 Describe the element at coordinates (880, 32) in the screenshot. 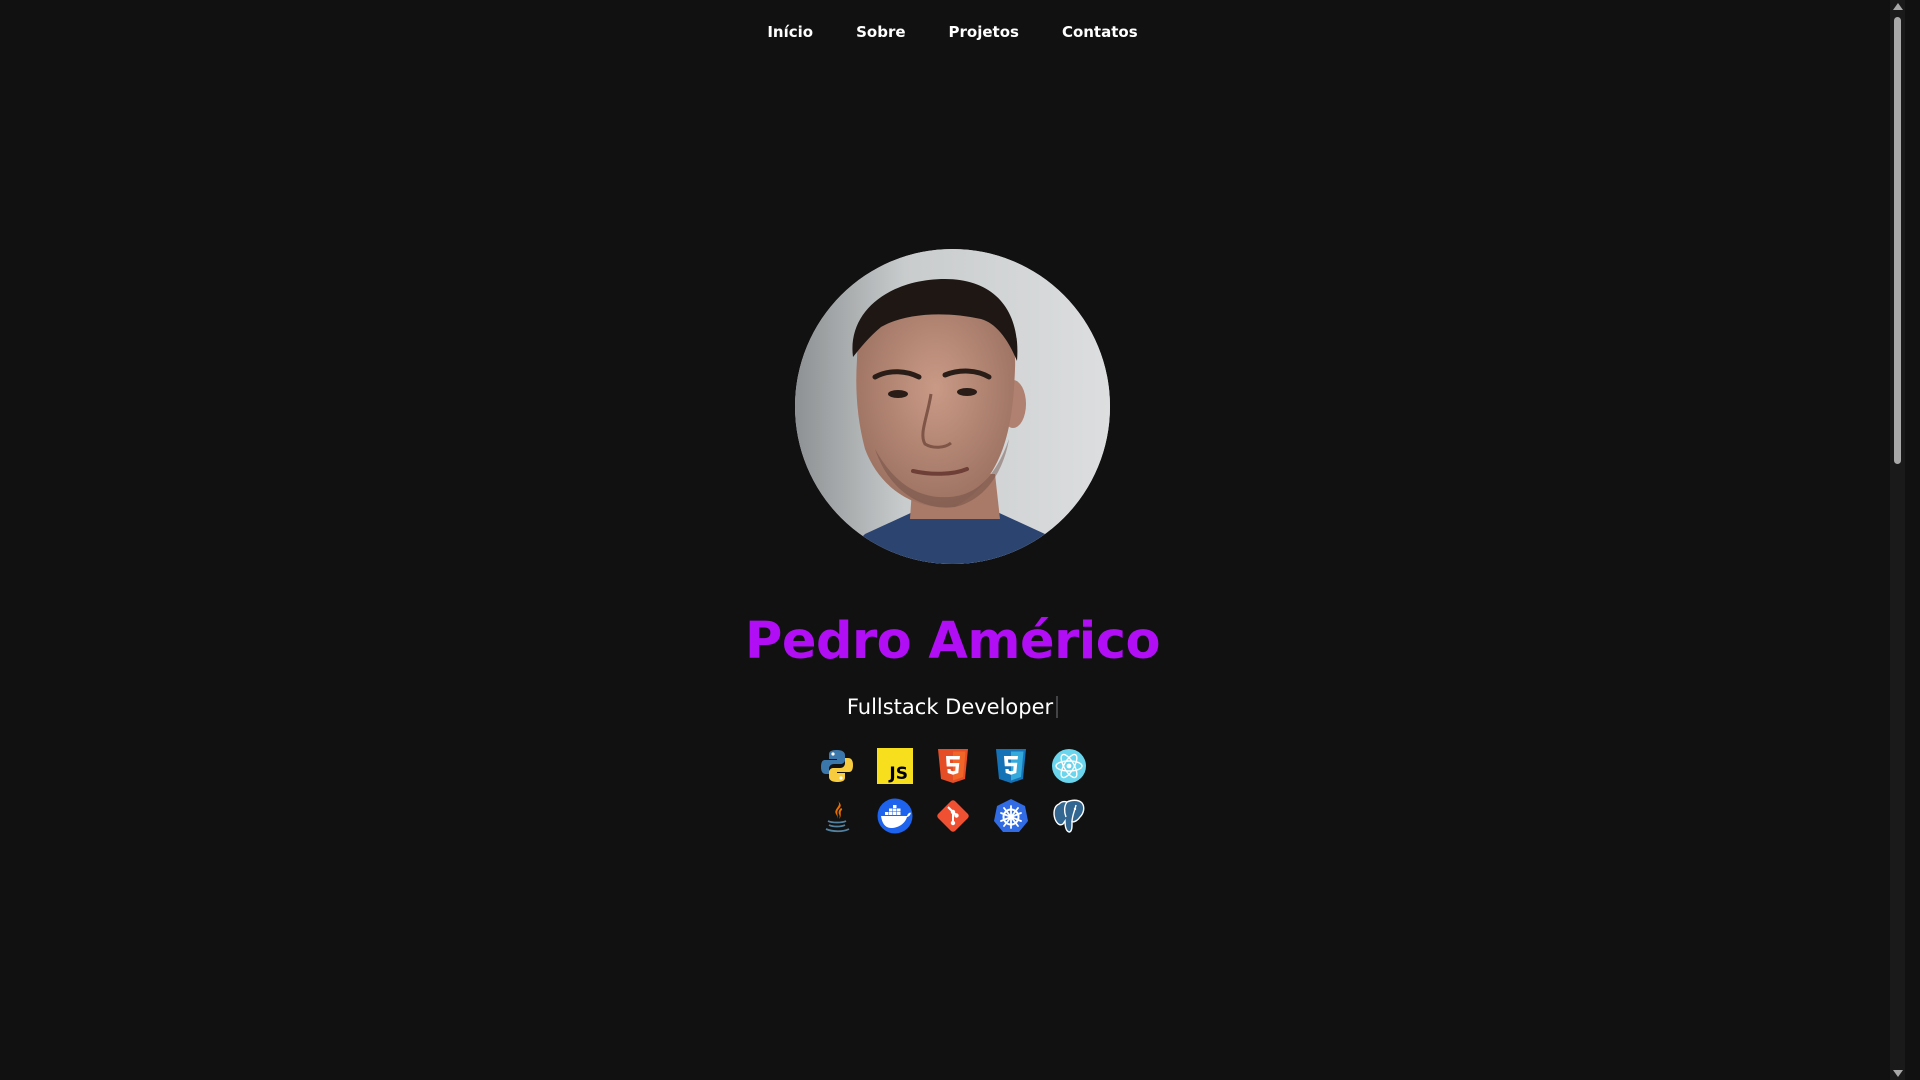

I see `nav-link-sobre: Sobre` at that location.